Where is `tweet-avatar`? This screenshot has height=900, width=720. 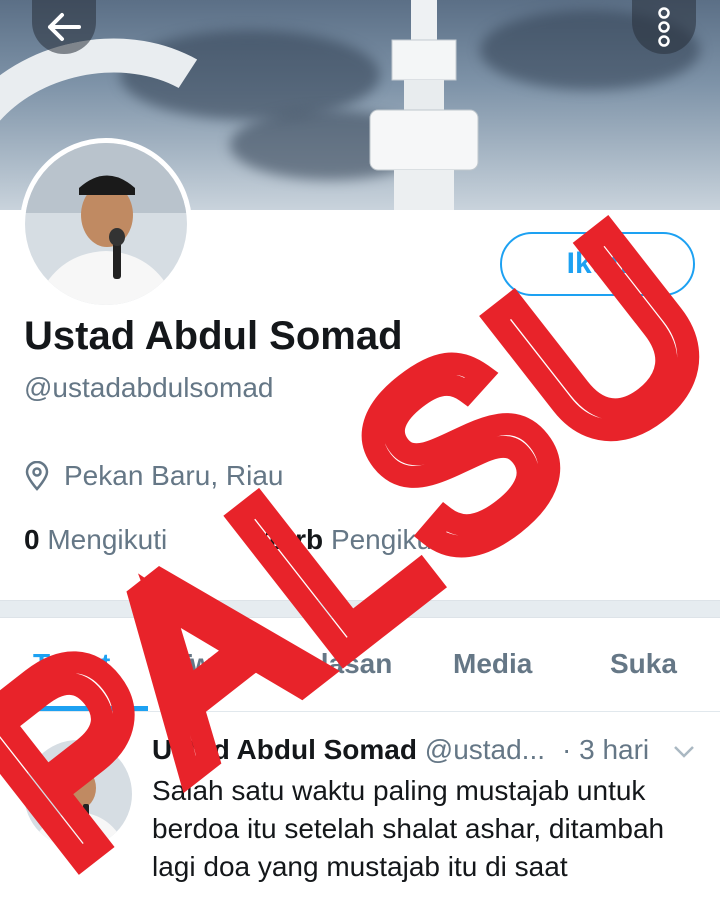
tweet-avatar is located at coordinates (78, 794).